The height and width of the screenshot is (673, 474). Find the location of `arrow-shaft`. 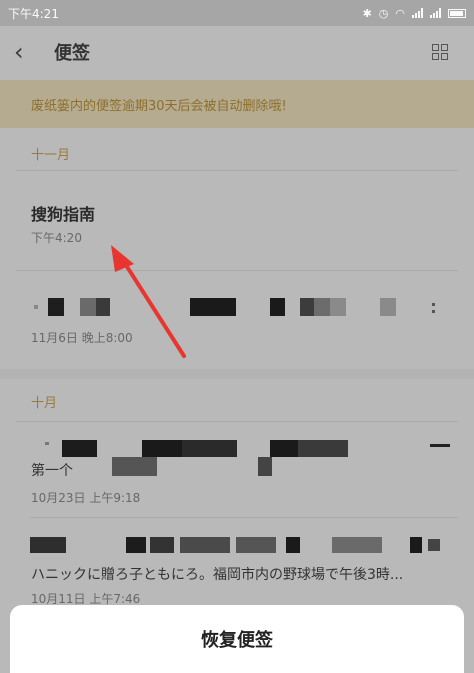

arrow-shaft is located at coordinates (154, 309).